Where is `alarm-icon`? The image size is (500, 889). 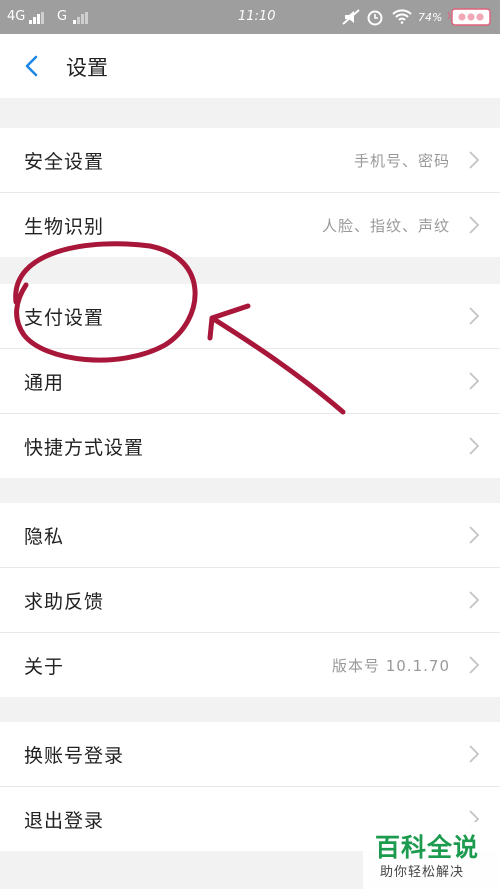
alarm-icon is located at coordinates (375, 18).